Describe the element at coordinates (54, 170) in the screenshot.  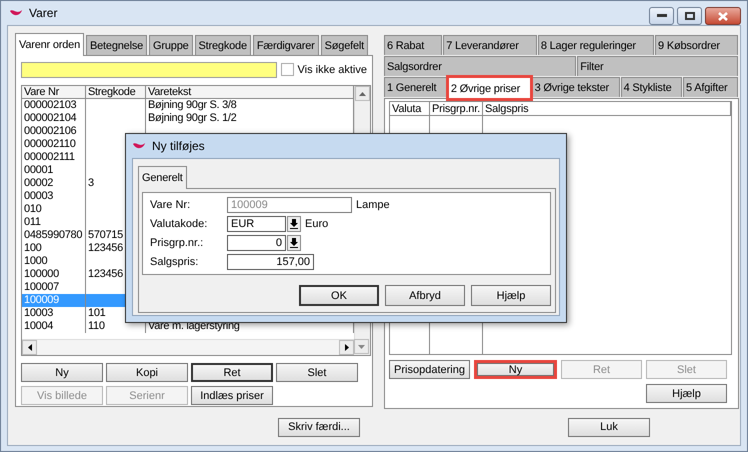
I see `table-cell: 00001` at that location.